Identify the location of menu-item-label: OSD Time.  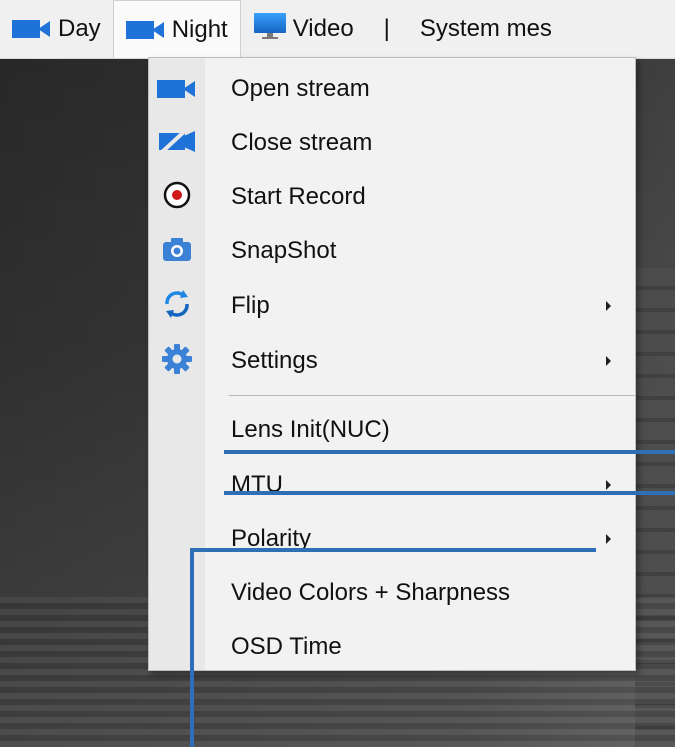
(286, 646).